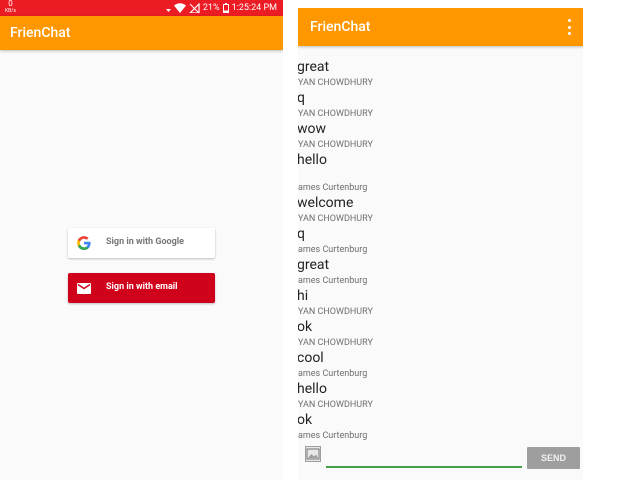  Describe the element at coordinates (440, 271) in the screenshot. I see `message-item: great ames Curtenburg` at that location.